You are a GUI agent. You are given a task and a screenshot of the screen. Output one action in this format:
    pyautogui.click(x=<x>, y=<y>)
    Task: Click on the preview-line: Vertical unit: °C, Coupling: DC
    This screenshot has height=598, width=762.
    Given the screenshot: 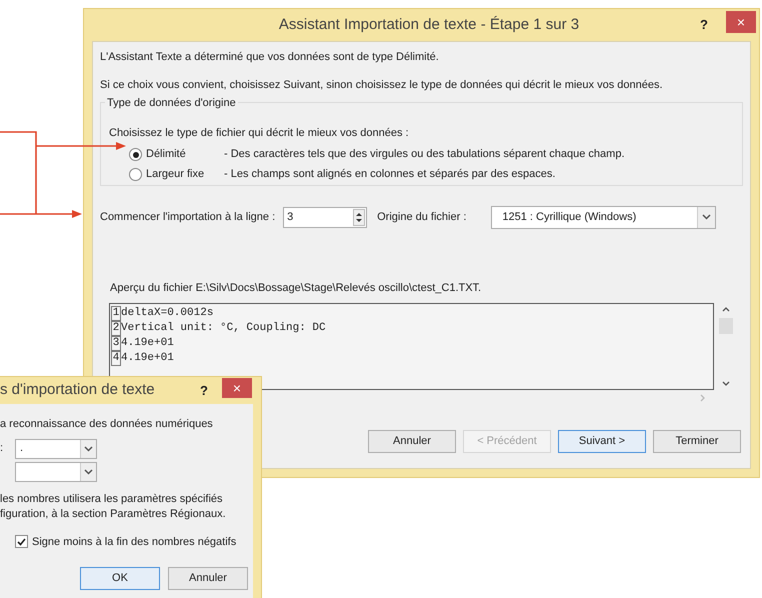 What is the action you would take?
    pyautogui.click(x=223, y=328)
    